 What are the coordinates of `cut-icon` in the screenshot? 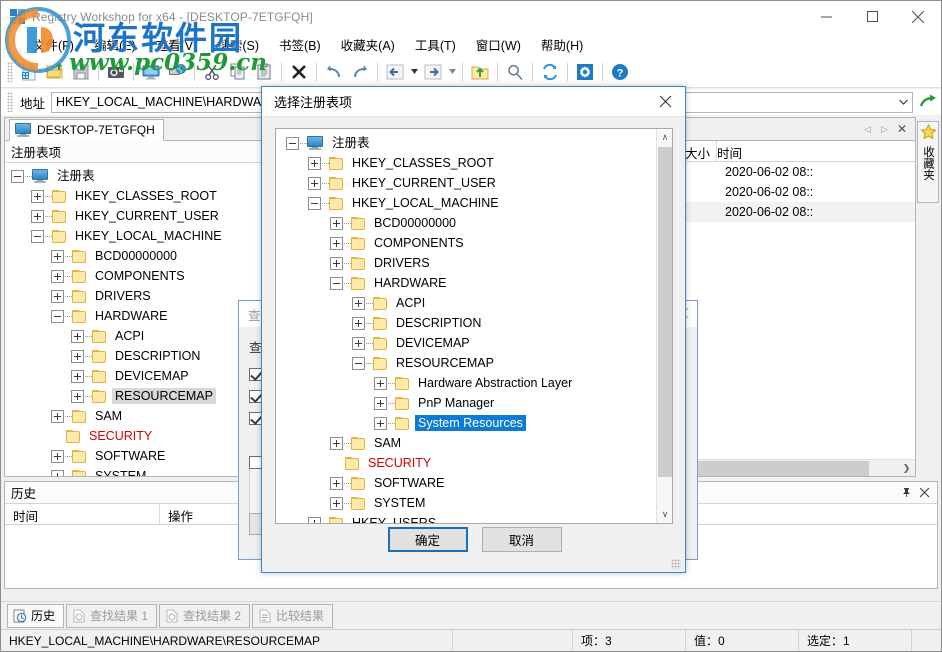 It's located at (212, 72).